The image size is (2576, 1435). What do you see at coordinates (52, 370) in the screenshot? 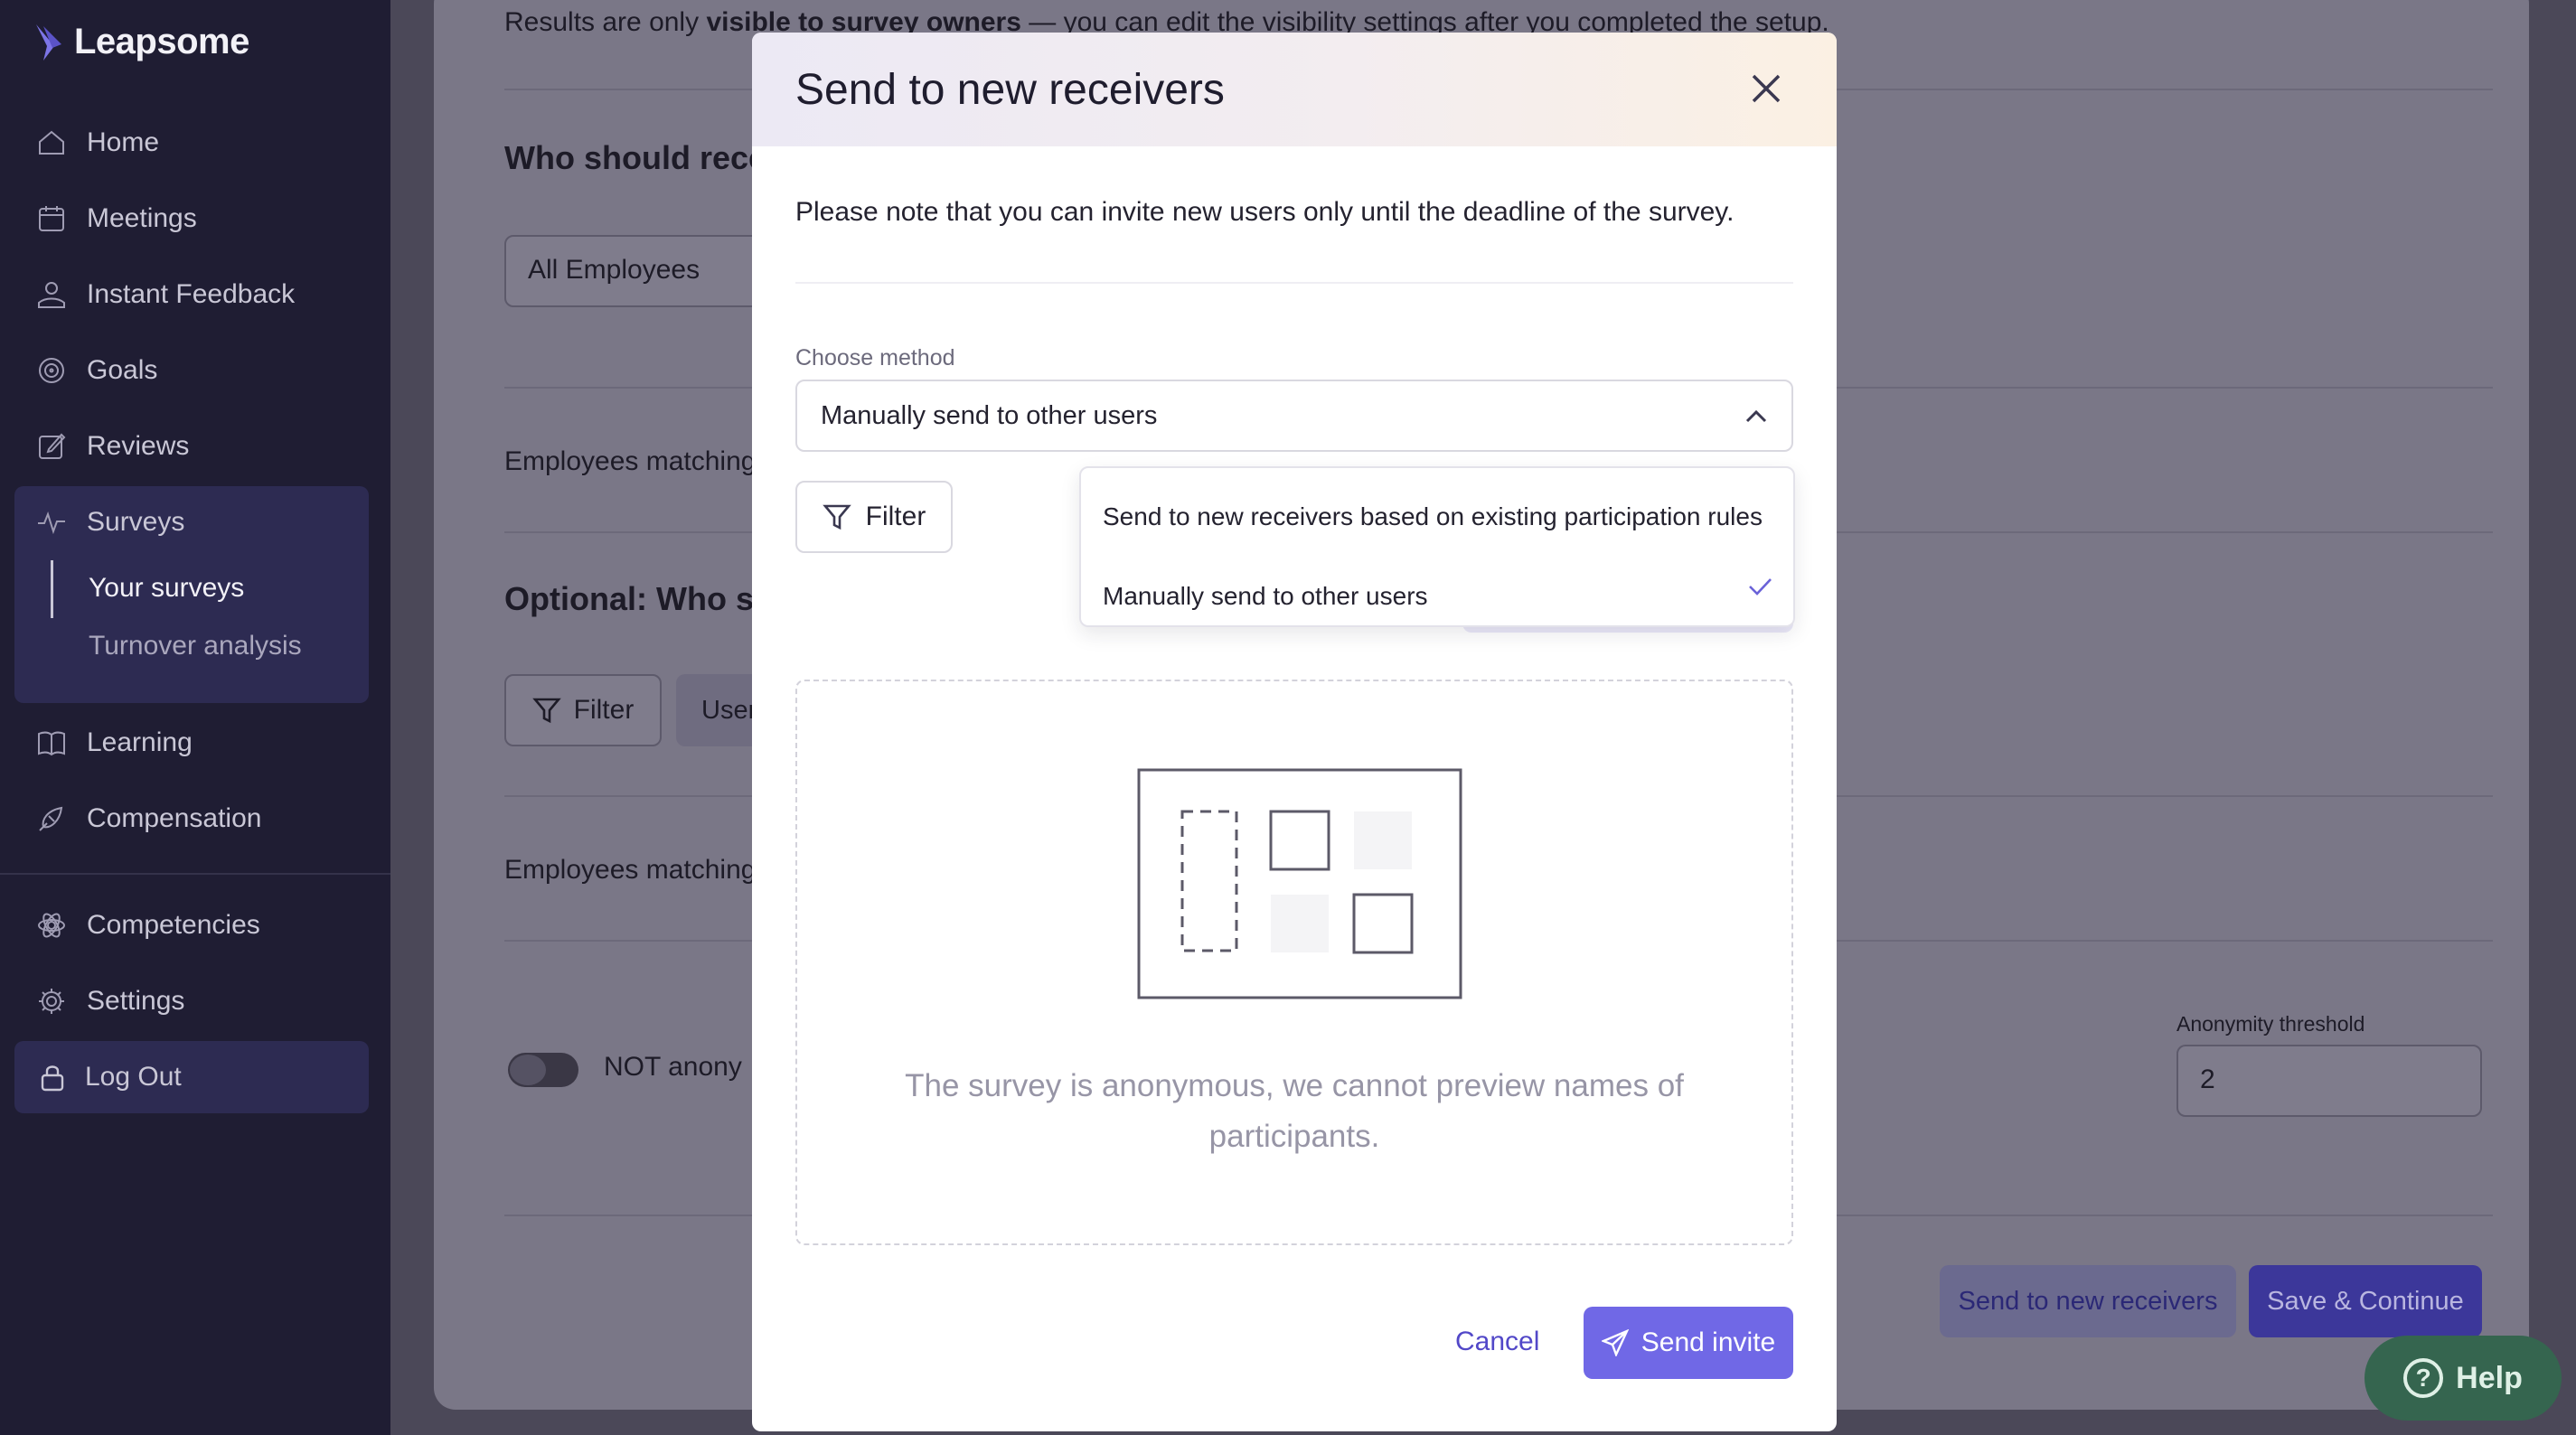
I see `goals-icon` at bounding box center [52, 370].